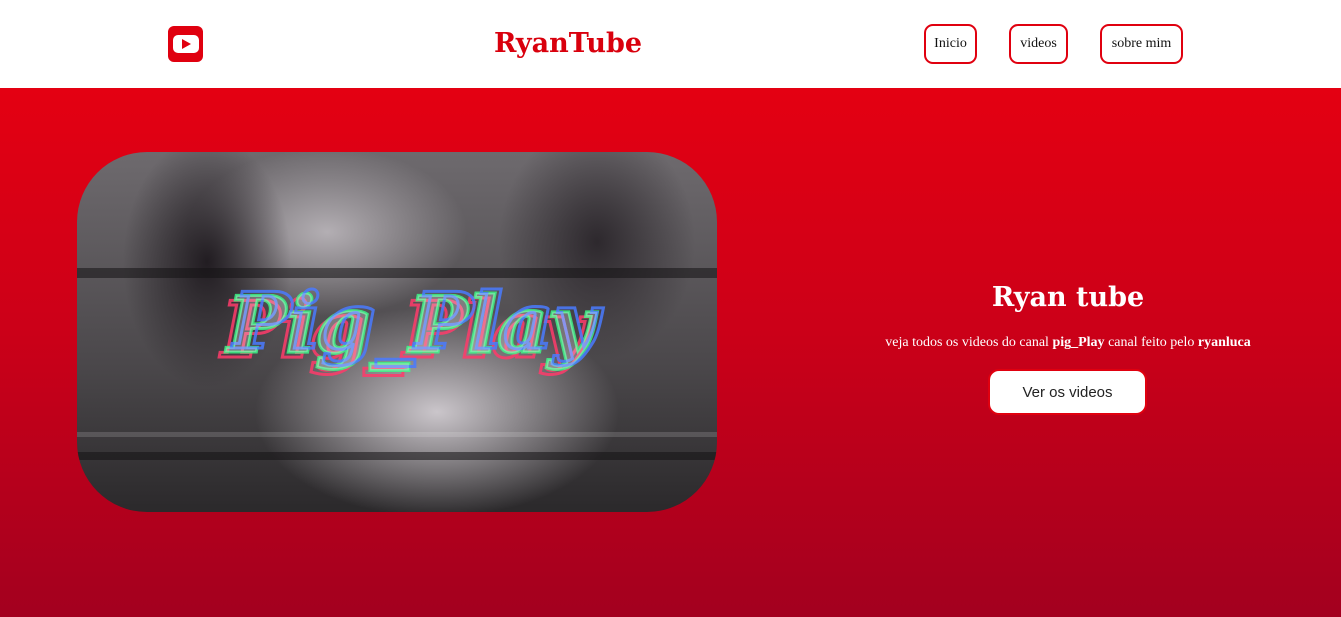  I want to click on nav-sobre-mim-button: sobre mim, so click(1141, 44).